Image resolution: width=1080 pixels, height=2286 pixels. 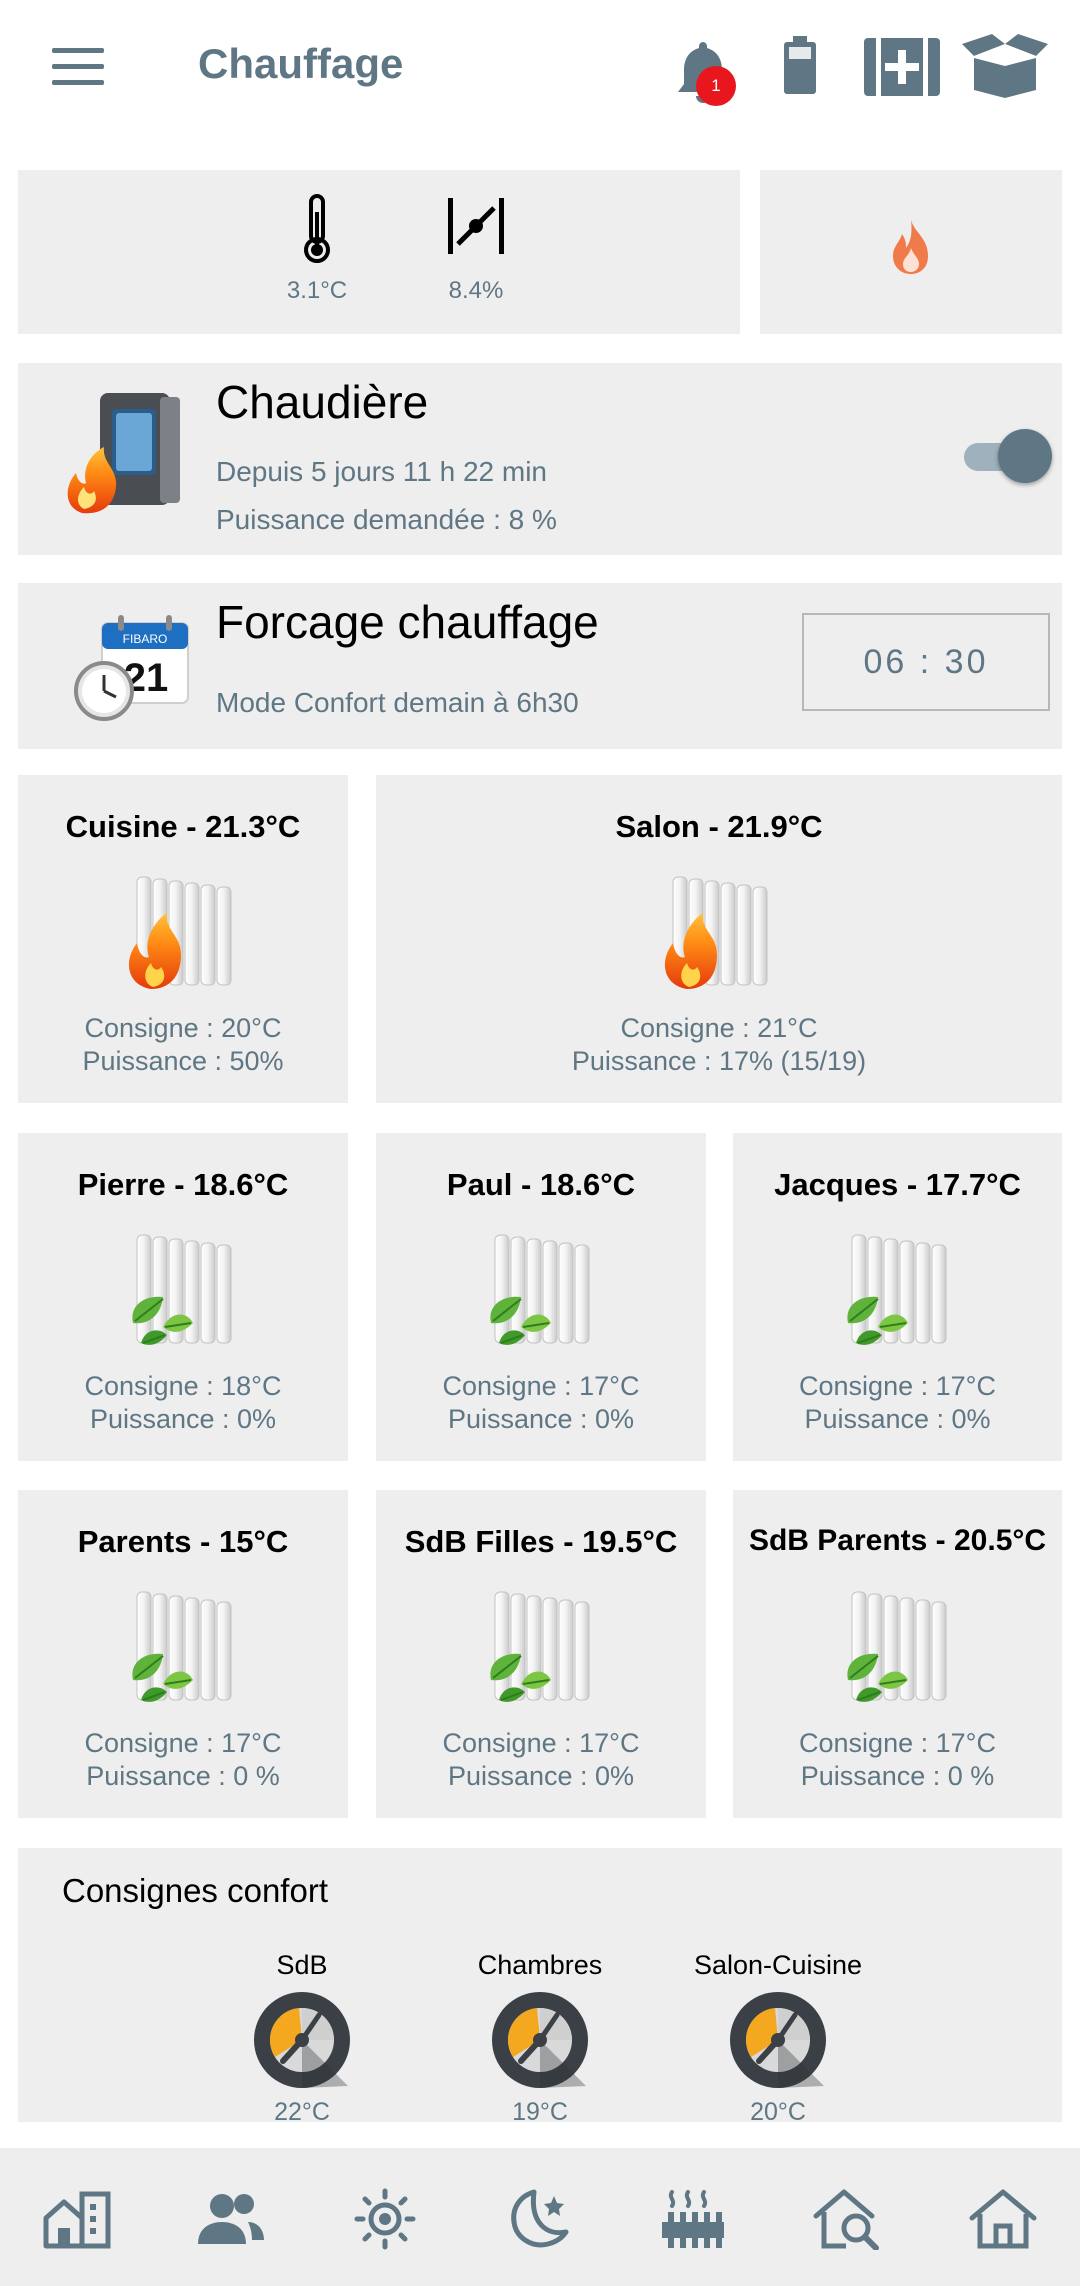 I want to click on comfort-item-sdb: SdB 22°C, so click(x=302, y=2038).